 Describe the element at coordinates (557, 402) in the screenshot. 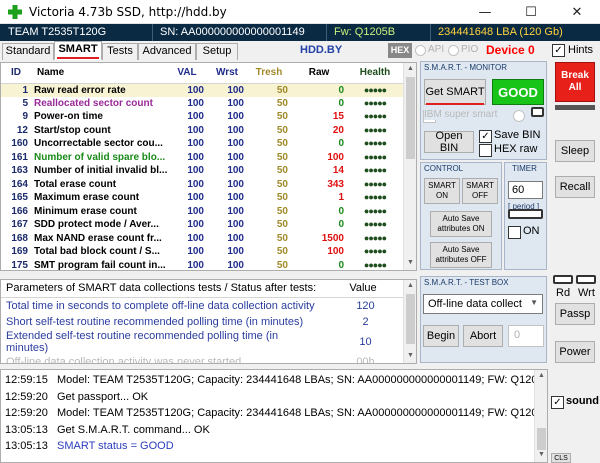

I see `sound-checkbox: ✓` at that location.